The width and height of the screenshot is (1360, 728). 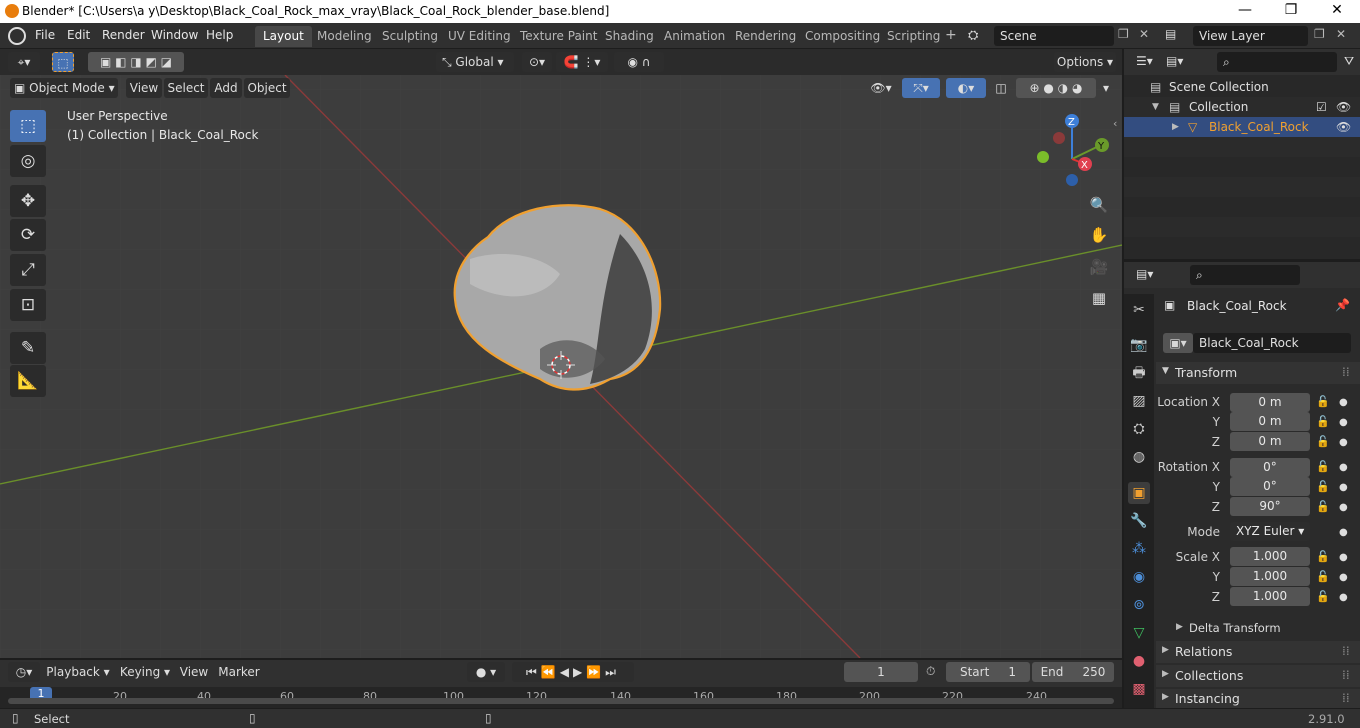 I want to click on tool-tab-icon: ✂, so click(x=1139, y=310).